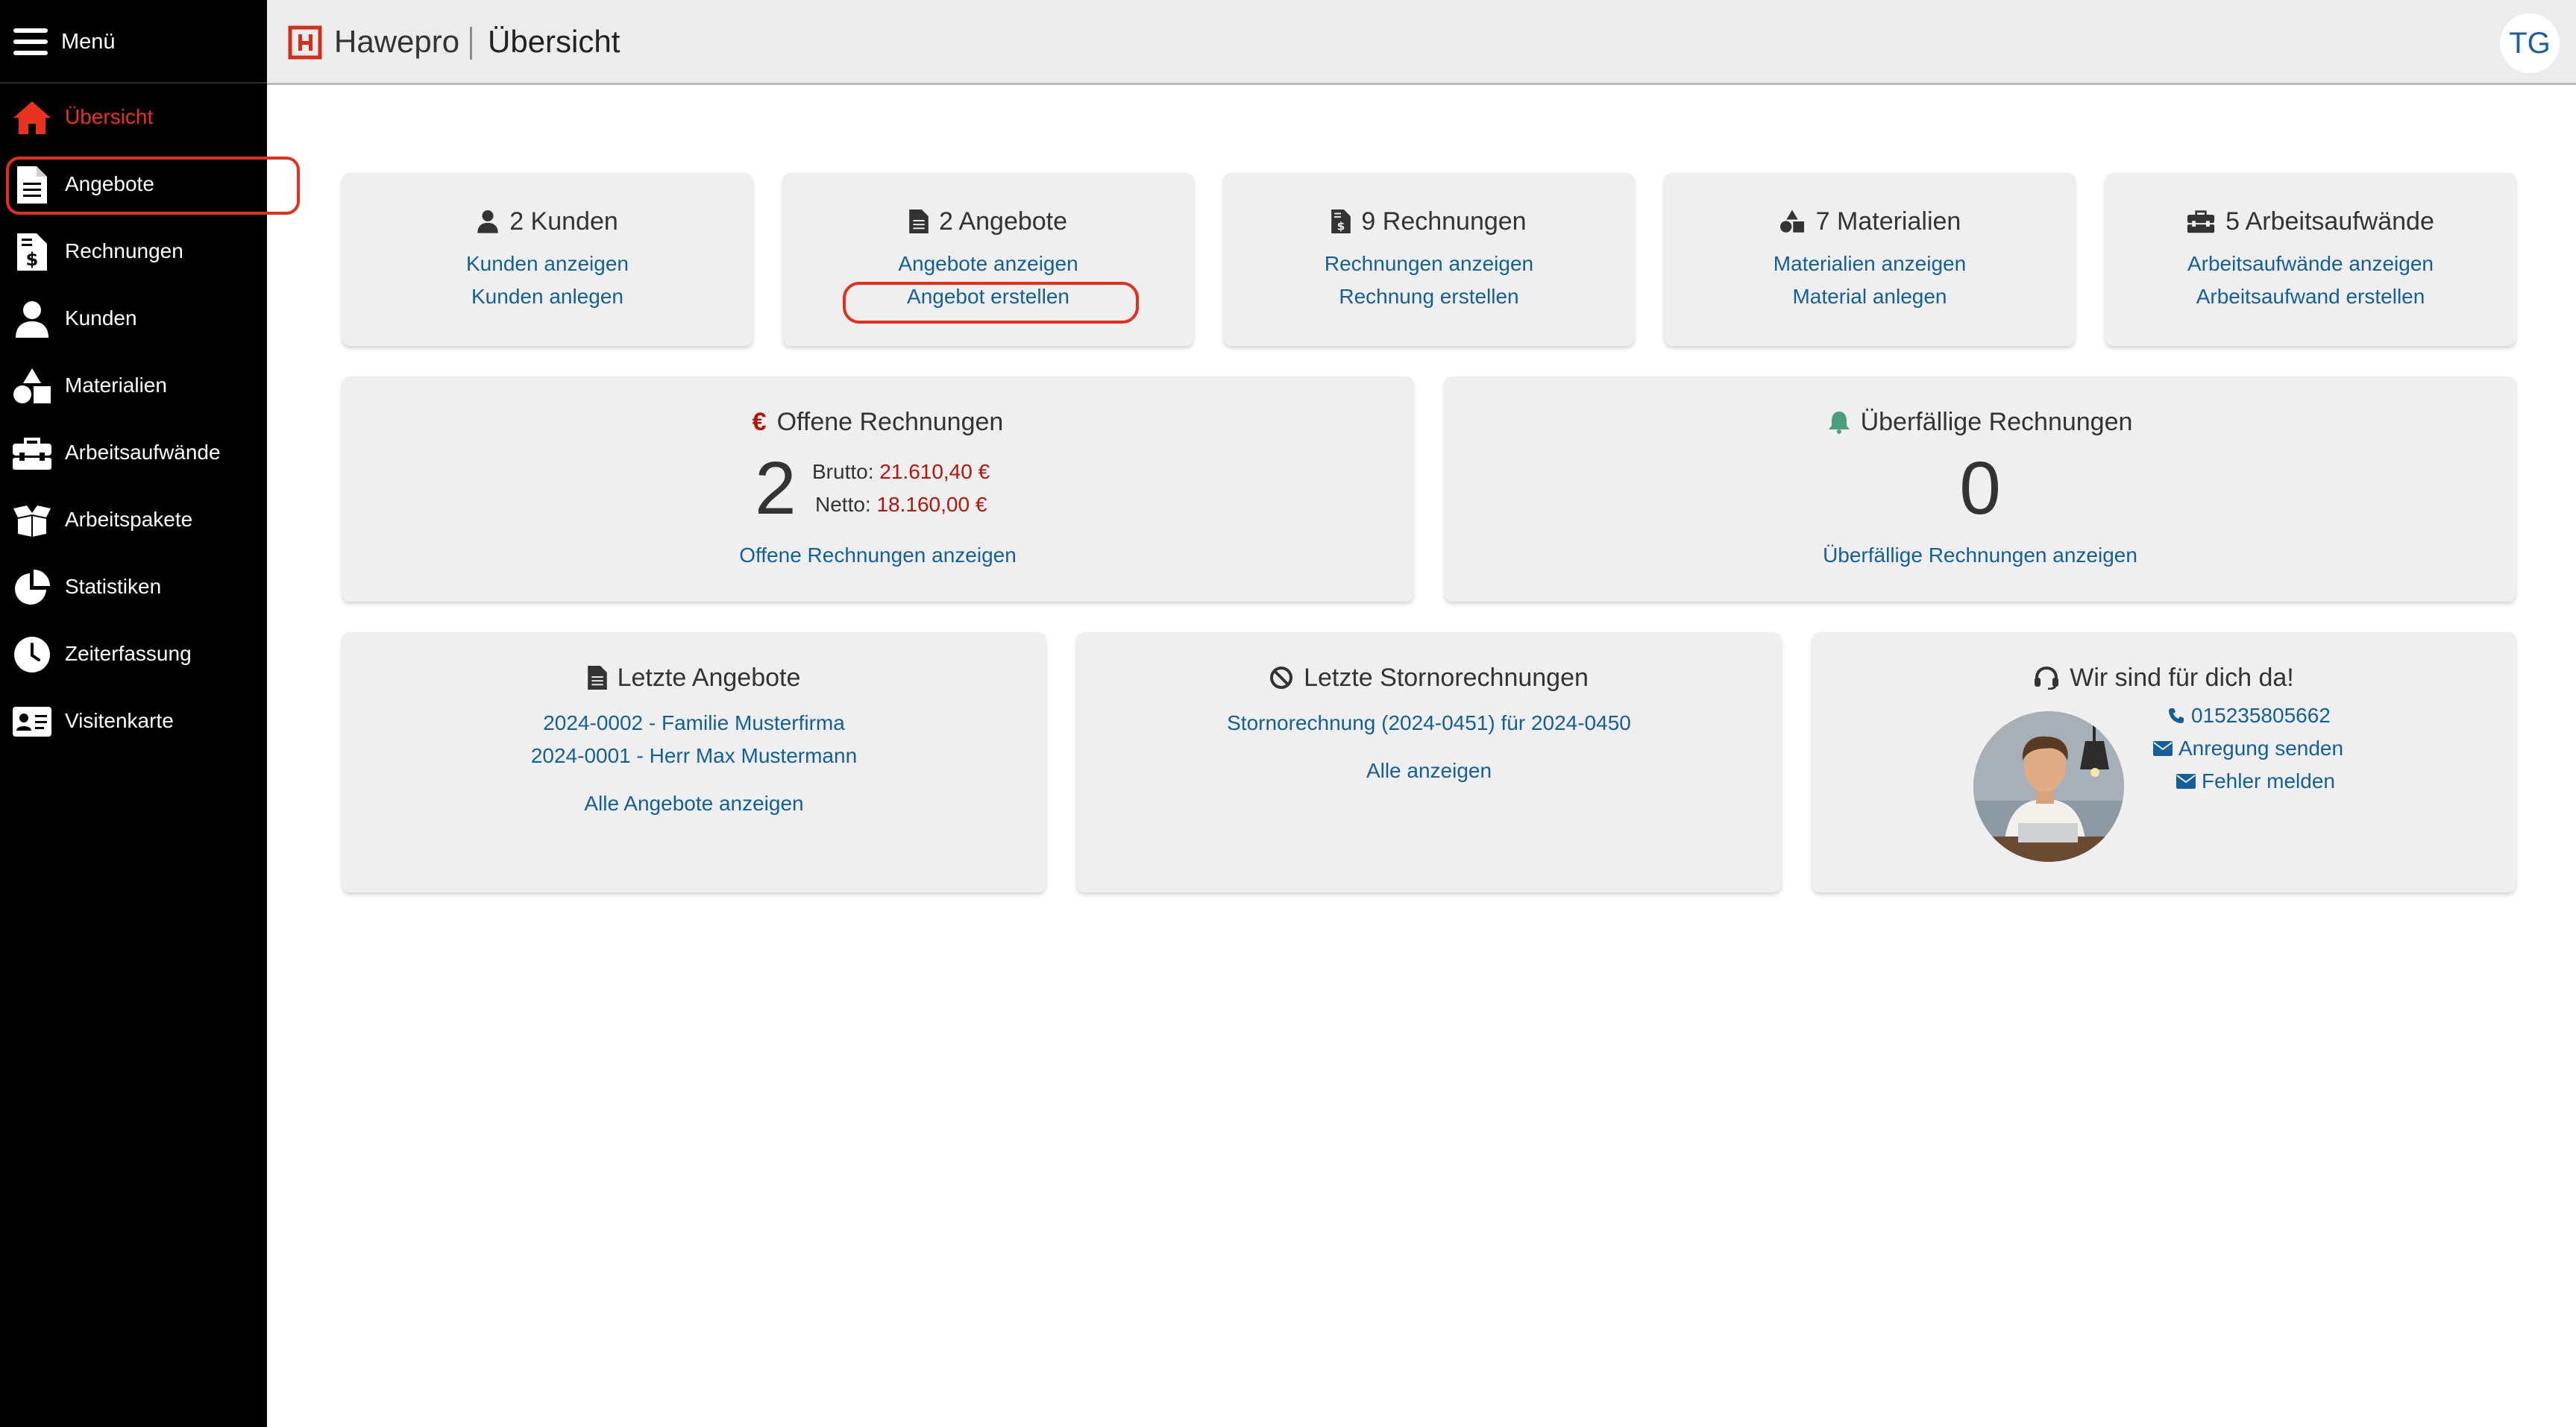  What do you see at coordinates (2310, 264) in the screenshot?
I see `arbeitsaufwaende-anzeigen-link: Arbeitsaufwände anzeigen` at bounding box center [2310, 264].